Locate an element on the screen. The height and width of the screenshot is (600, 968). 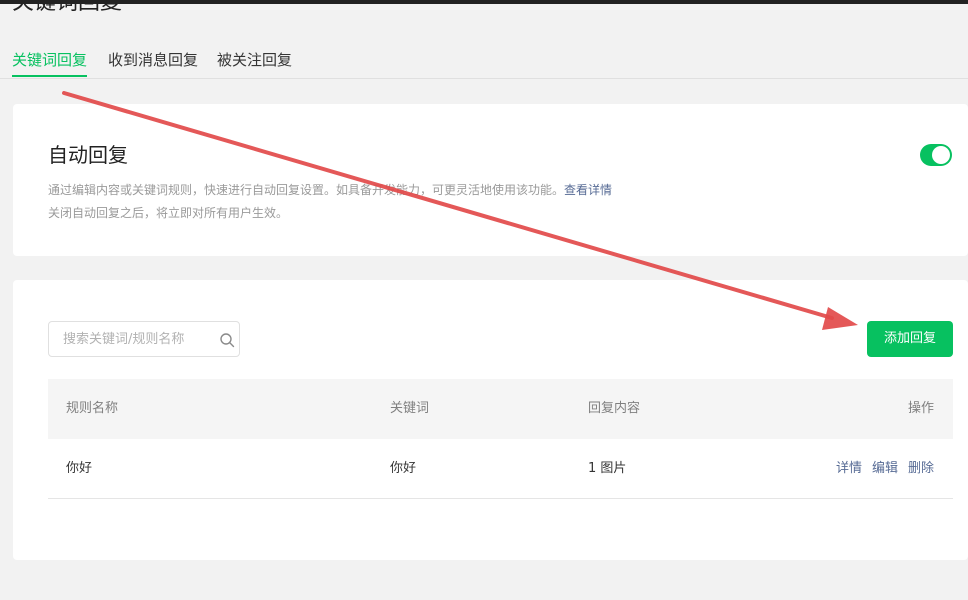
tab-bar: 关键词回复 收到消息回复 被关注回复 is located at coordinates (484, 59).